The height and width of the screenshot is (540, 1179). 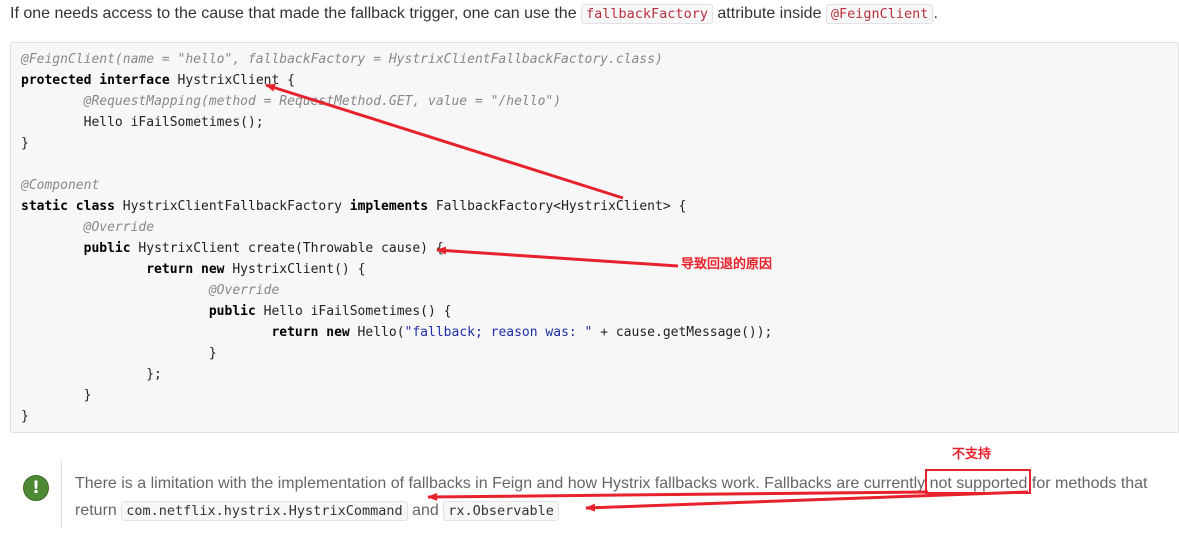 I want to click on code-line: };, so click(x=91, y=374).